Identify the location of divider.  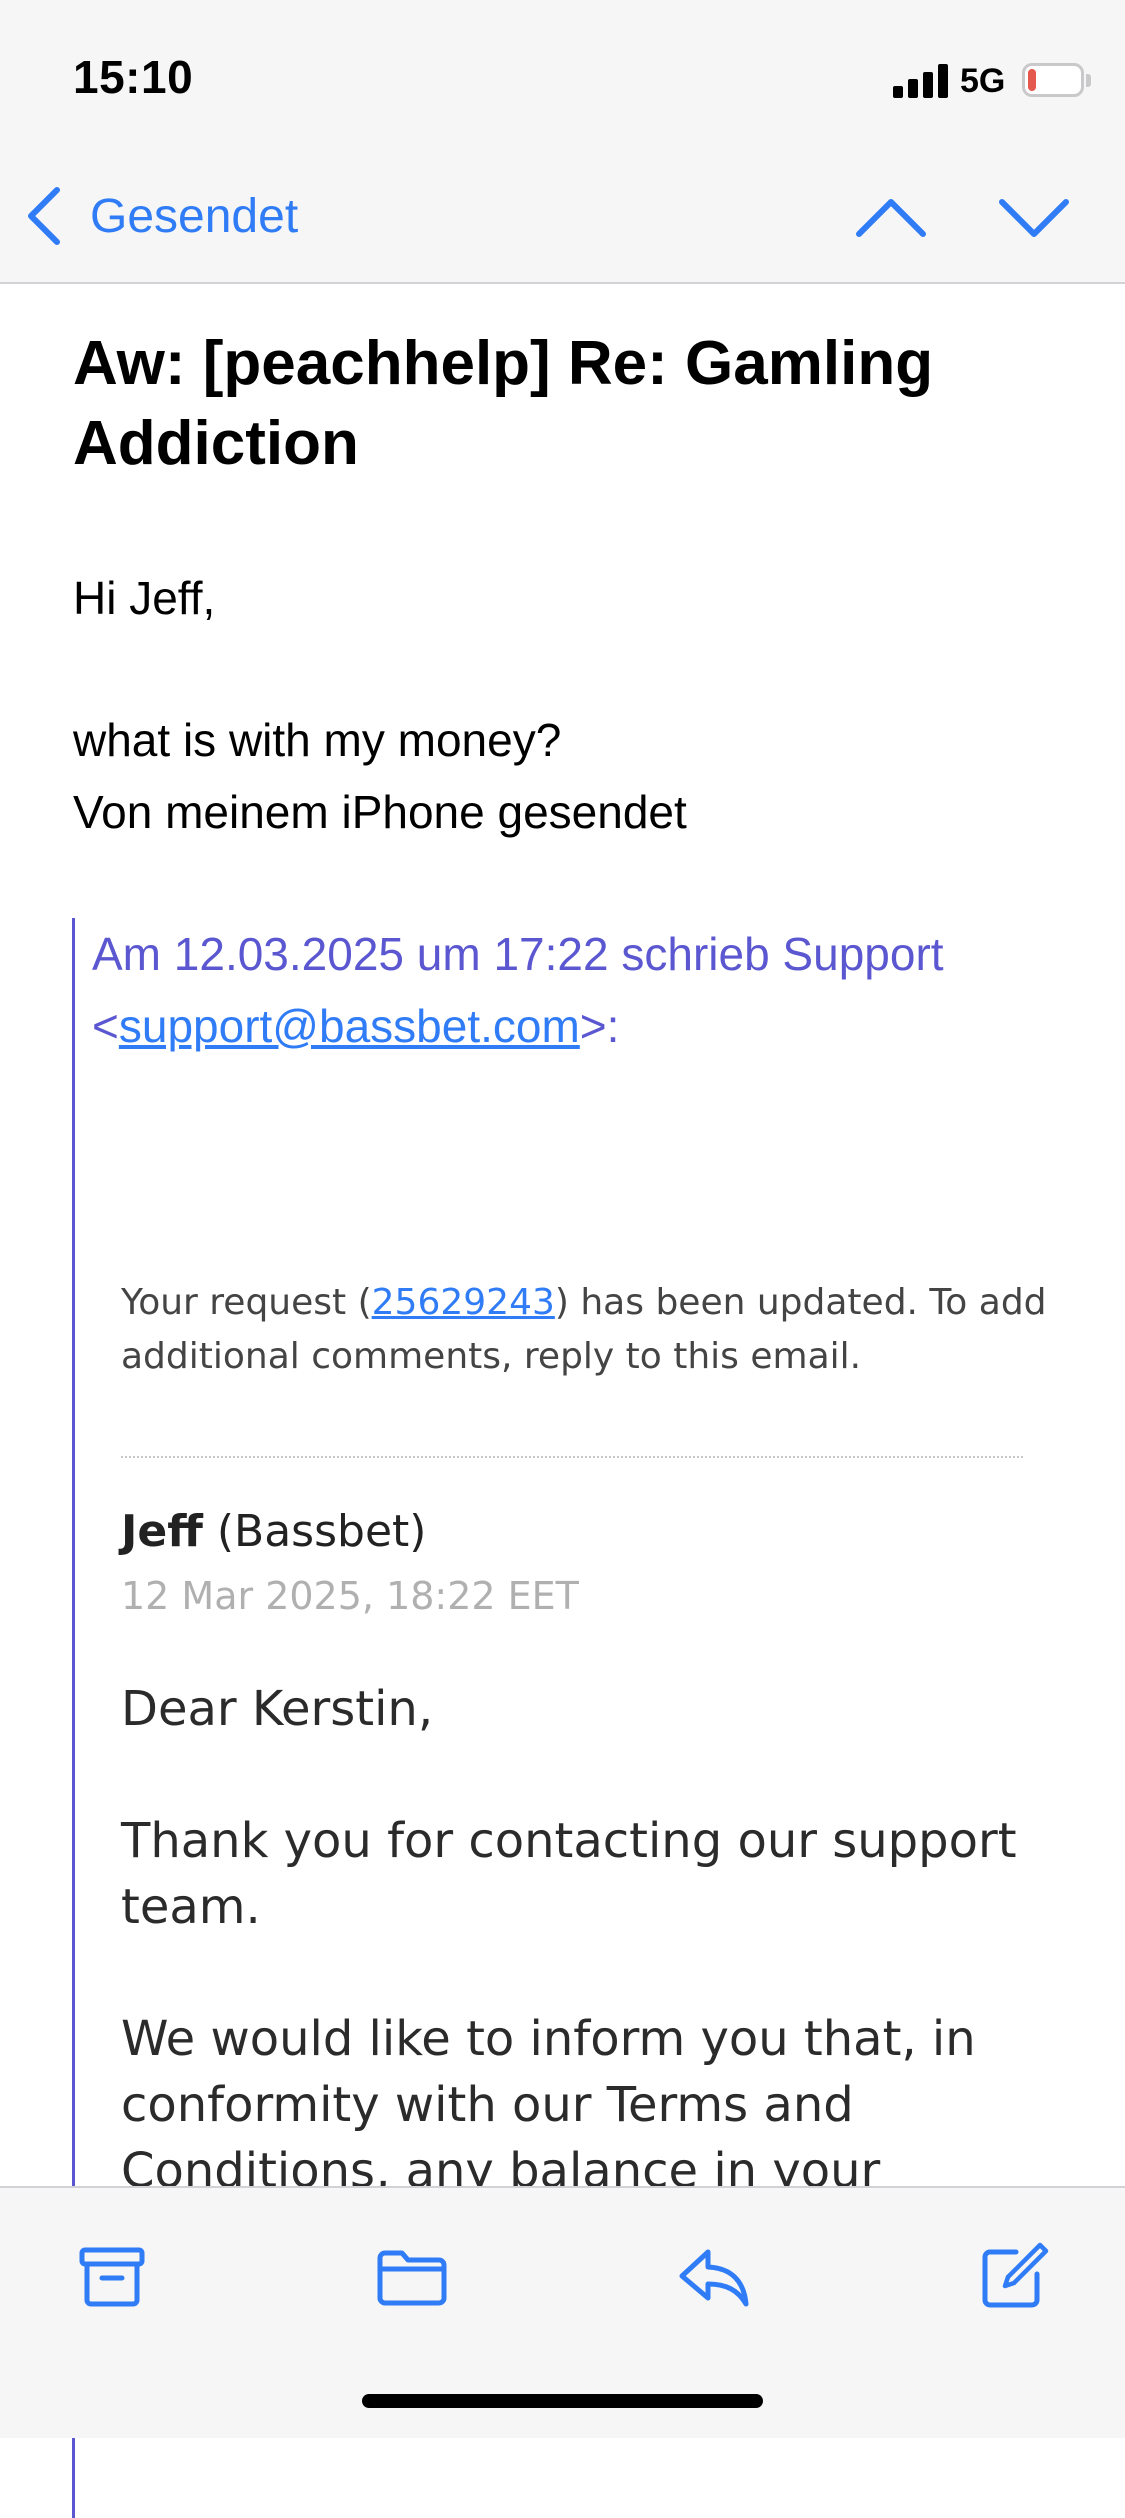
(572, 1457).